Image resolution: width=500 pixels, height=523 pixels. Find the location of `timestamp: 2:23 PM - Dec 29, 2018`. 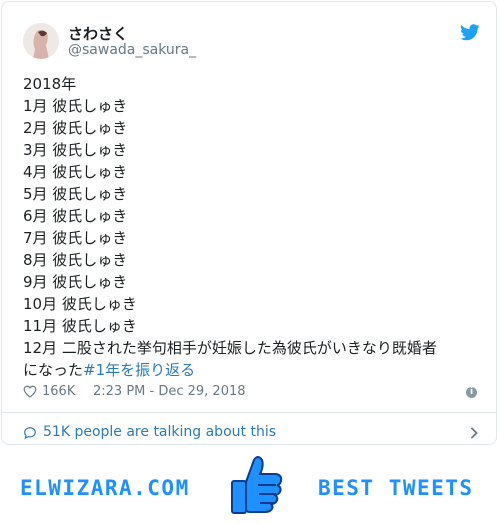

timestamp: 2:23 PM - Dec 29, 2018 is located at coordinates (169, 391).